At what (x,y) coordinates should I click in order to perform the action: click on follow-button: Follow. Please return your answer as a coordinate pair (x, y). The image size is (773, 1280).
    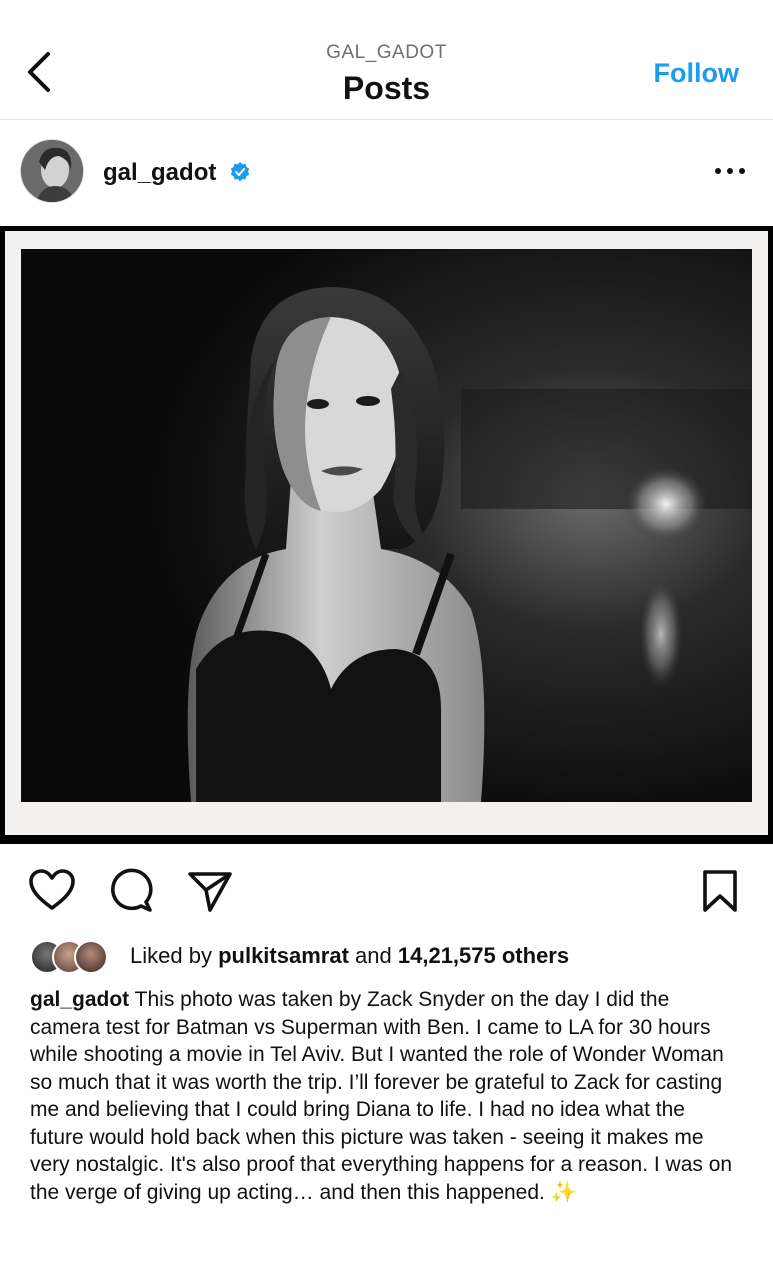
    Looking at the image, I should click on (696, 73).